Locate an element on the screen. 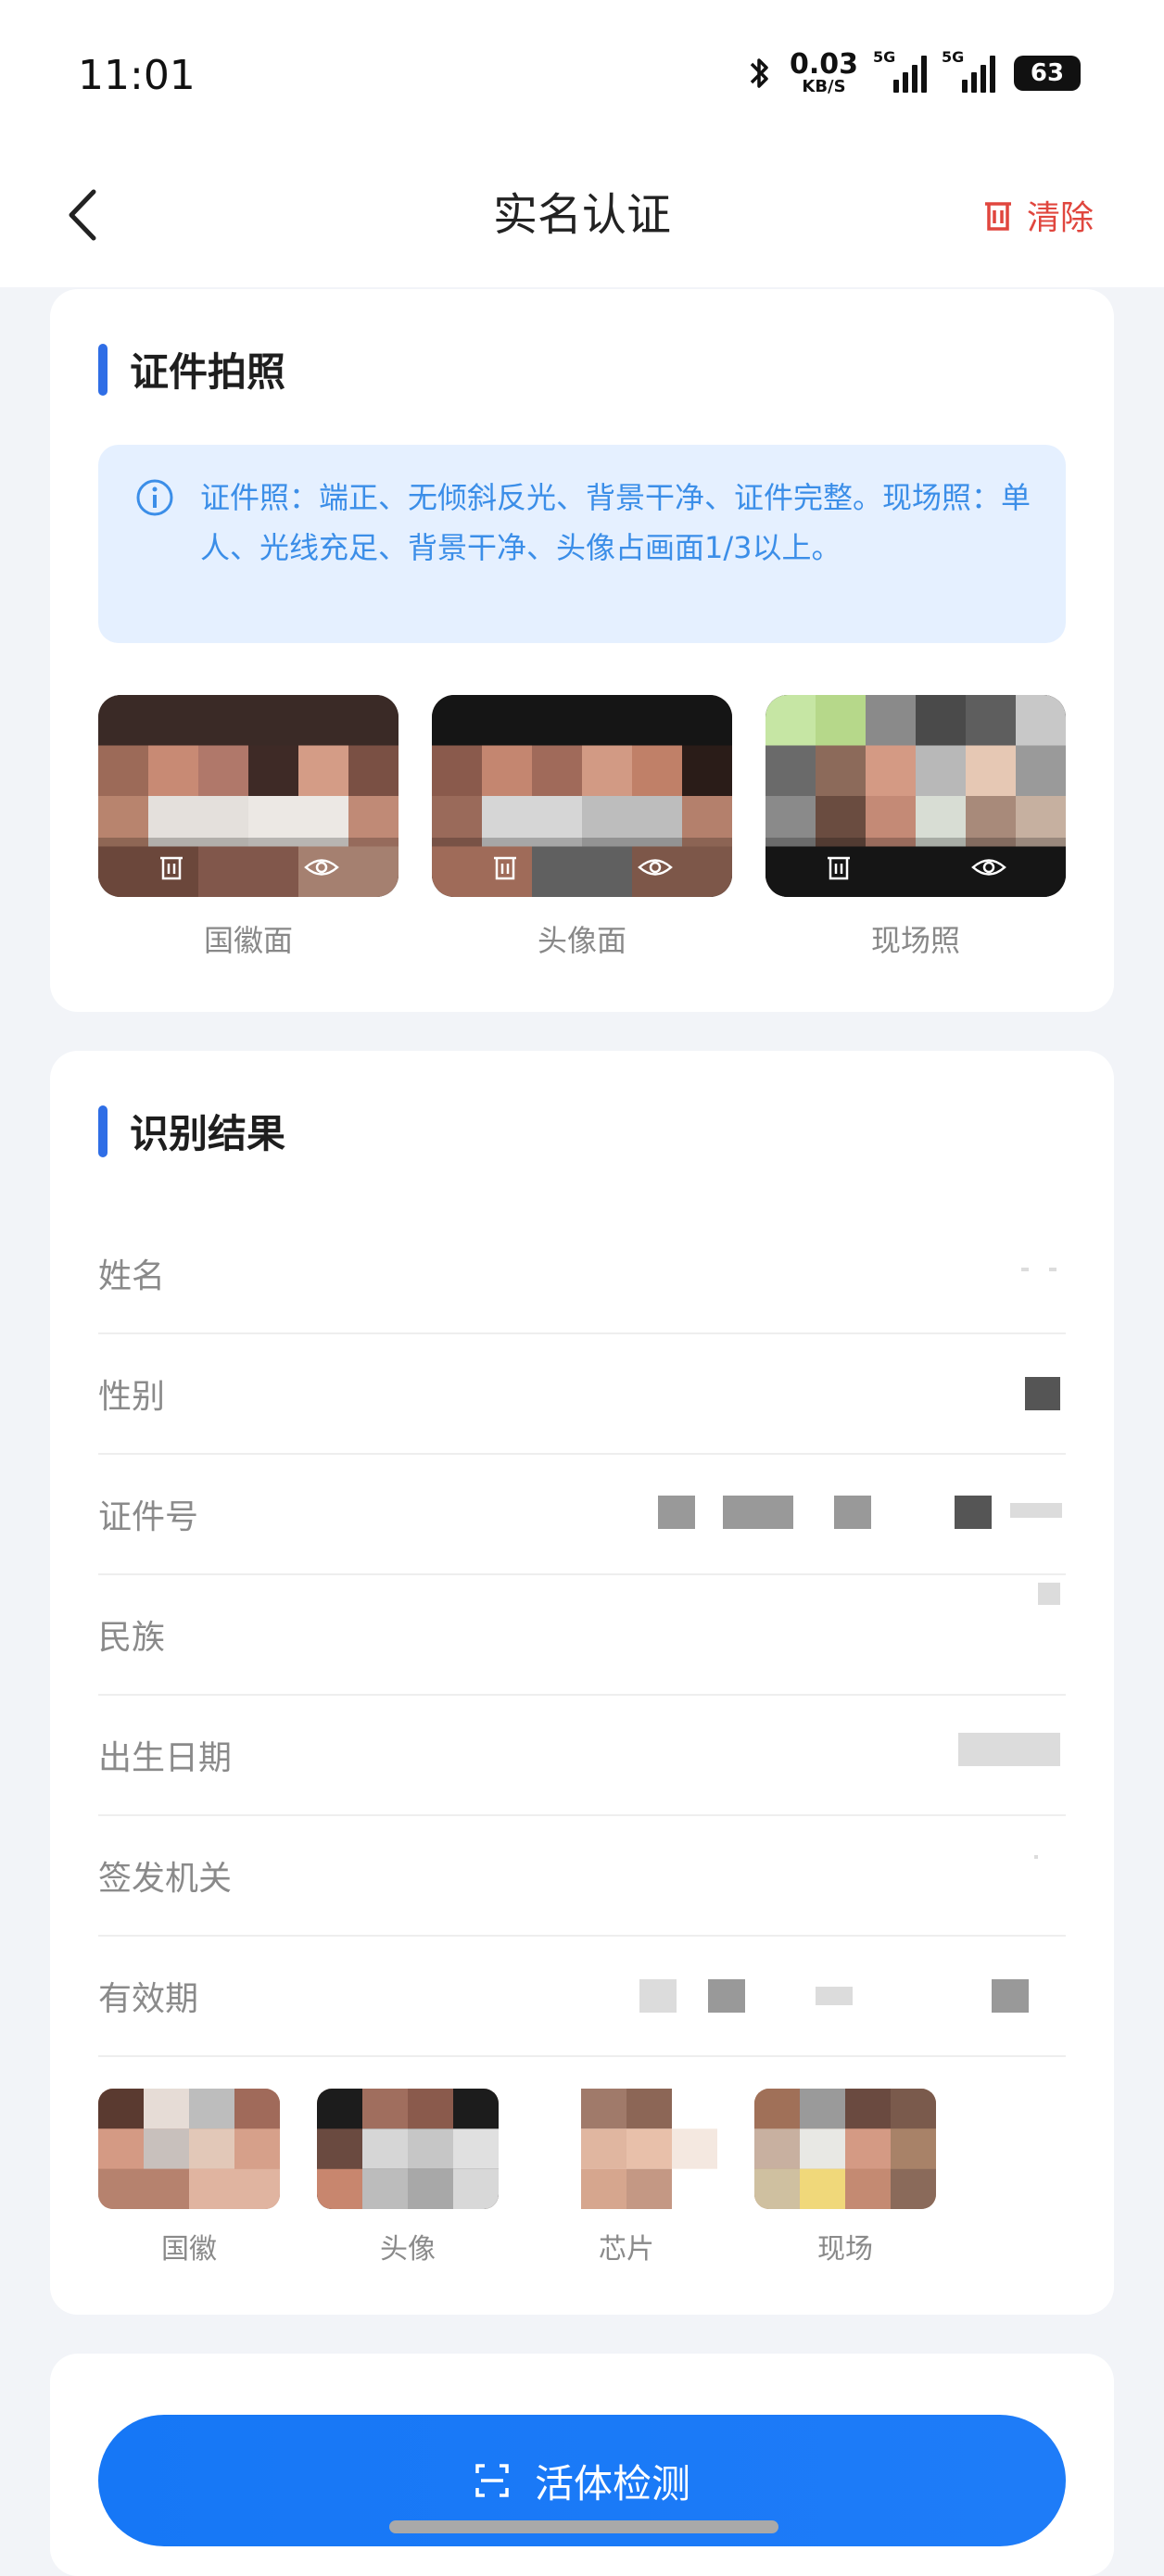  nav-bar: 实名认证 清除 is located at coordinates (582, 218).